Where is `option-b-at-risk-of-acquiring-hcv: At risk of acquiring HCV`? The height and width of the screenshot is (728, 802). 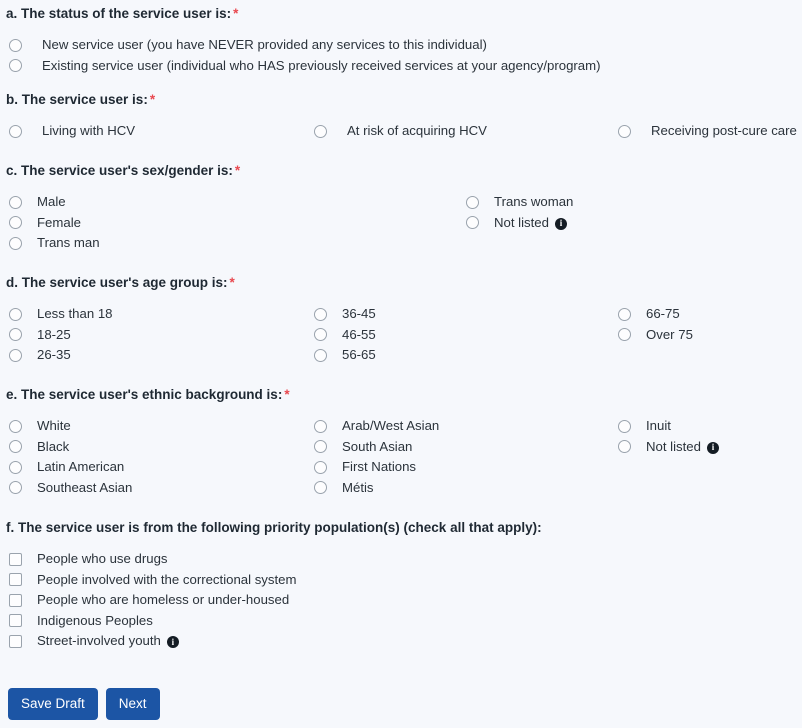
option-b-at-risk-of-acquiring-hcv: At risk of acquiring HCV is located at coordinates (400, 131).